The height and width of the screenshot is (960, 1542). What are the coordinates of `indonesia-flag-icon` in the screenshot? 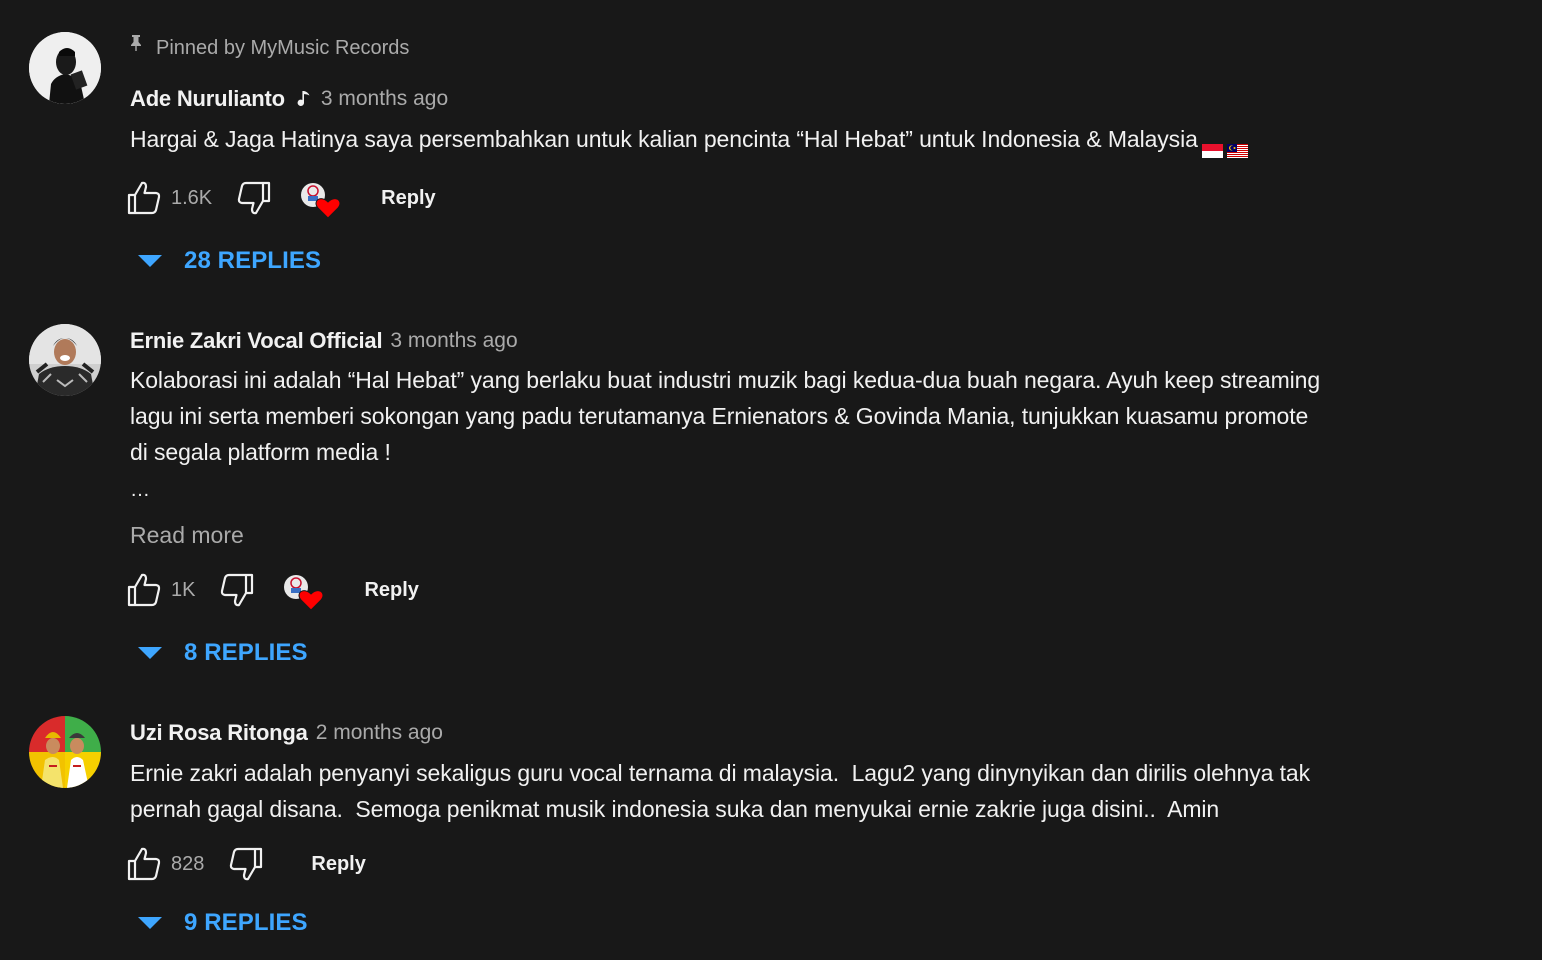 It's located at (1212, 145).